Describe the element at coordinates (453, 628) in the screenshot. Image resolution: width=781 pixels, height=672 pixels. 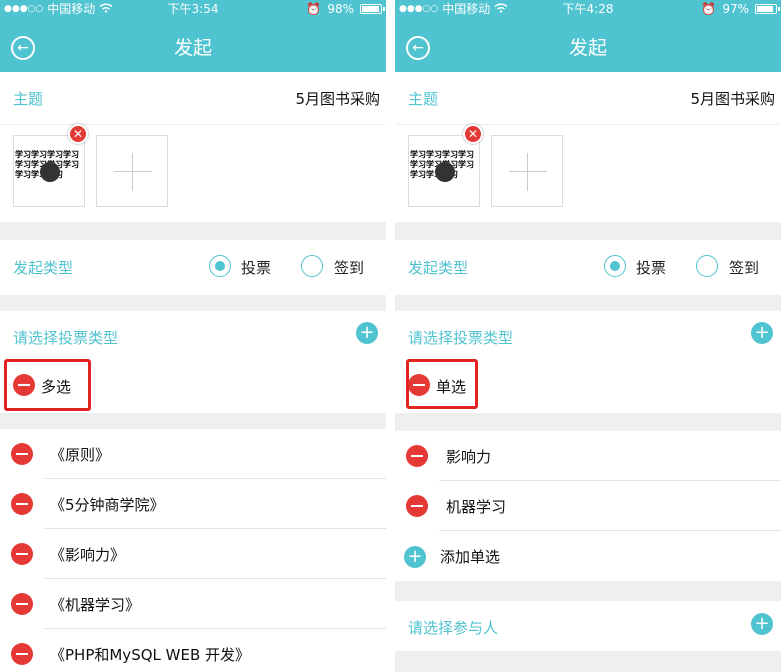
I see `participants-label: 请选择参与人` at that location.